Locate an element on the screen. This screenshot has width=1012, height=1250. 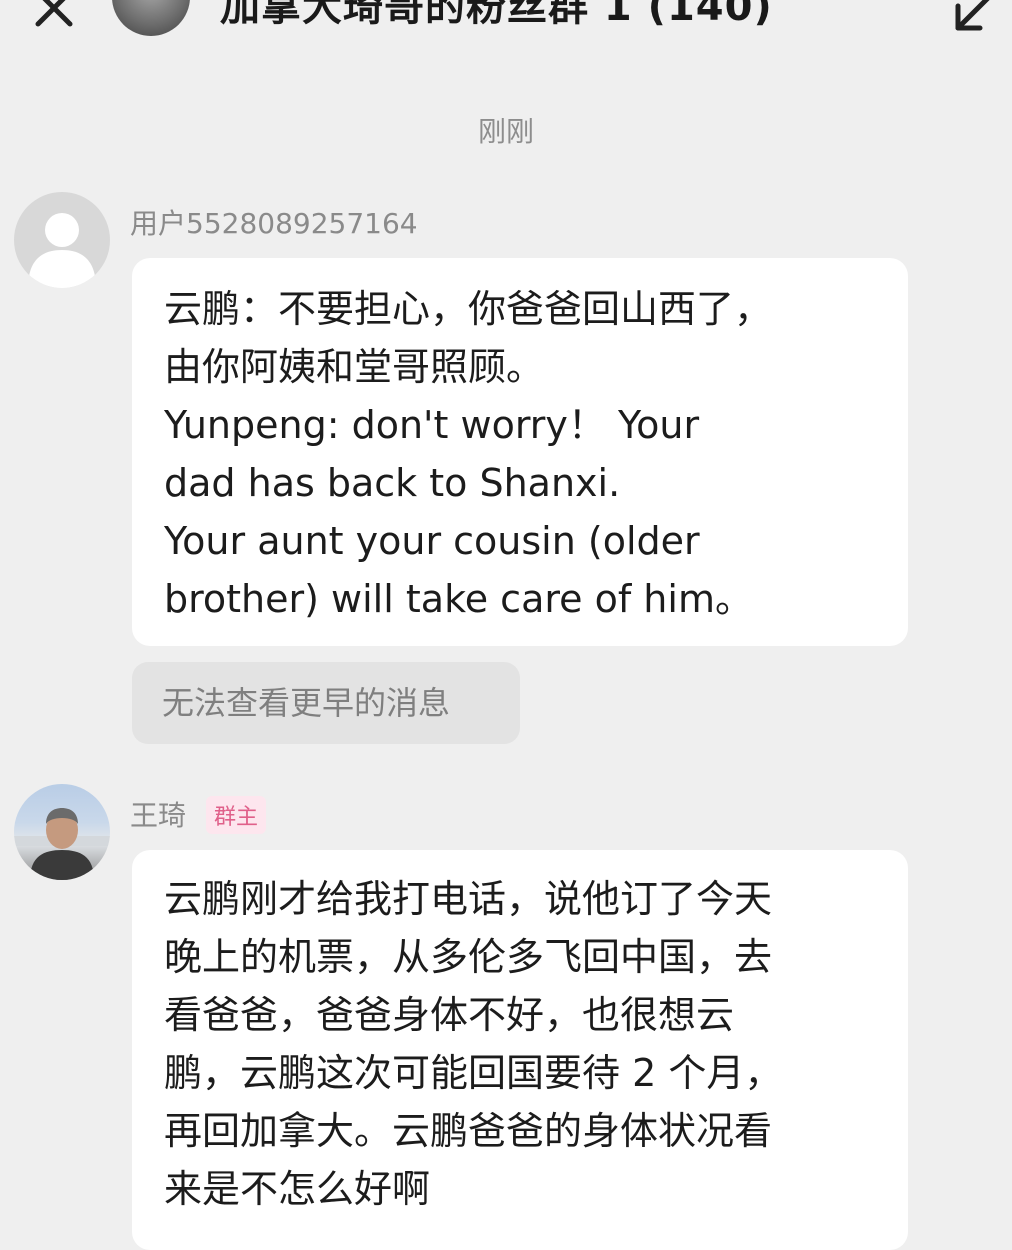
sender-name: 用户5528089257164 is located at coordinates (274, 223).